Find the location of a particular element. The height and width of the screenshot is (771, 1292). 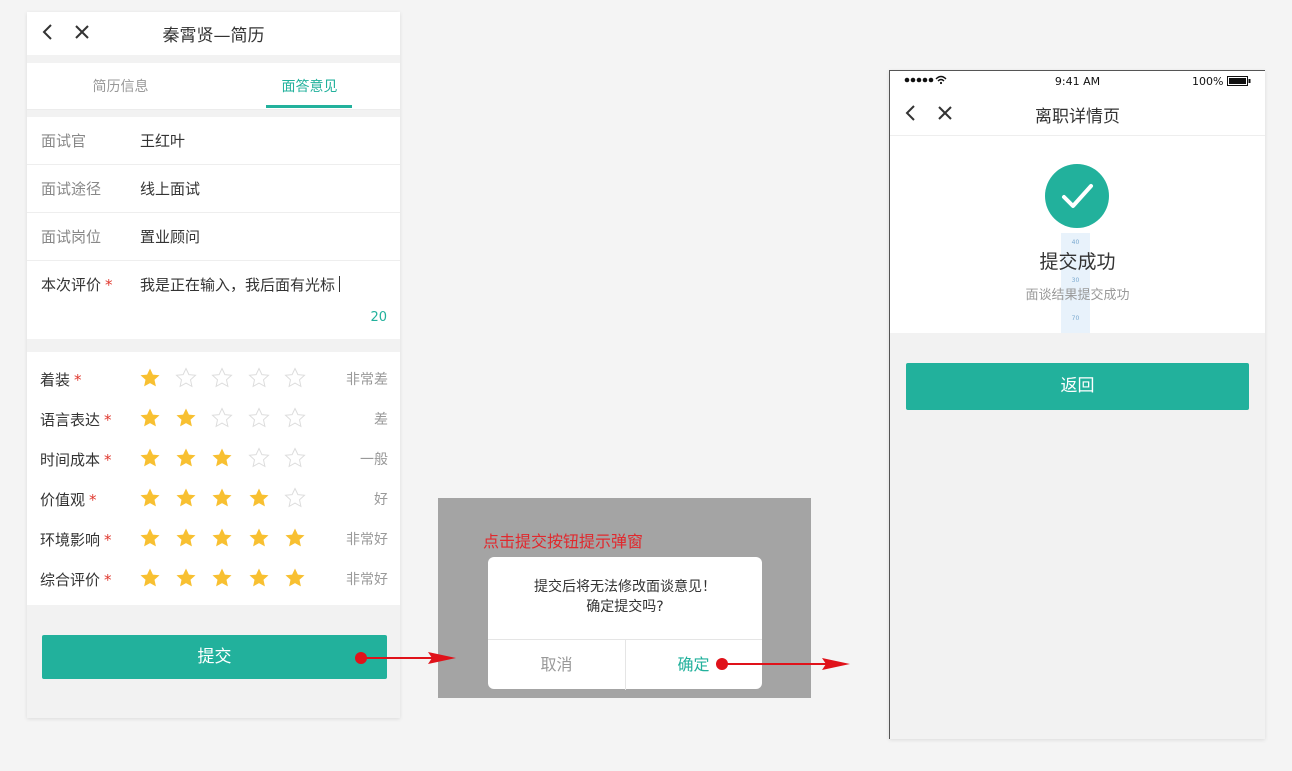

arrow-dialog-to-success is located at coordinates (783, 664).